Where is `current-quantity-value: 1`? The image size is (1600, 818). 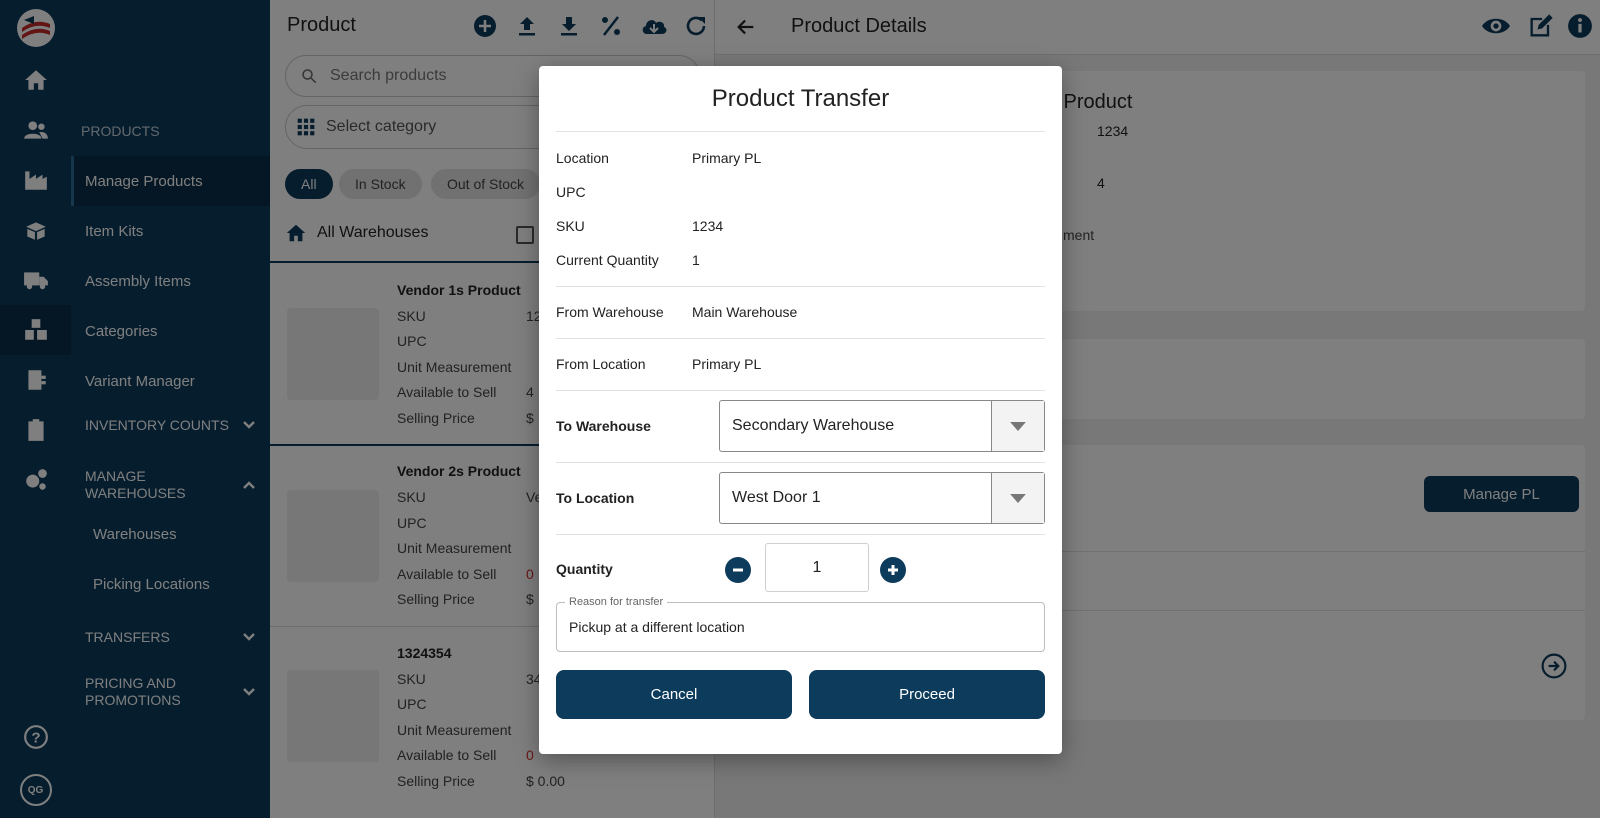 current-quantity-value: 1 is located at coordinates (696, 260).